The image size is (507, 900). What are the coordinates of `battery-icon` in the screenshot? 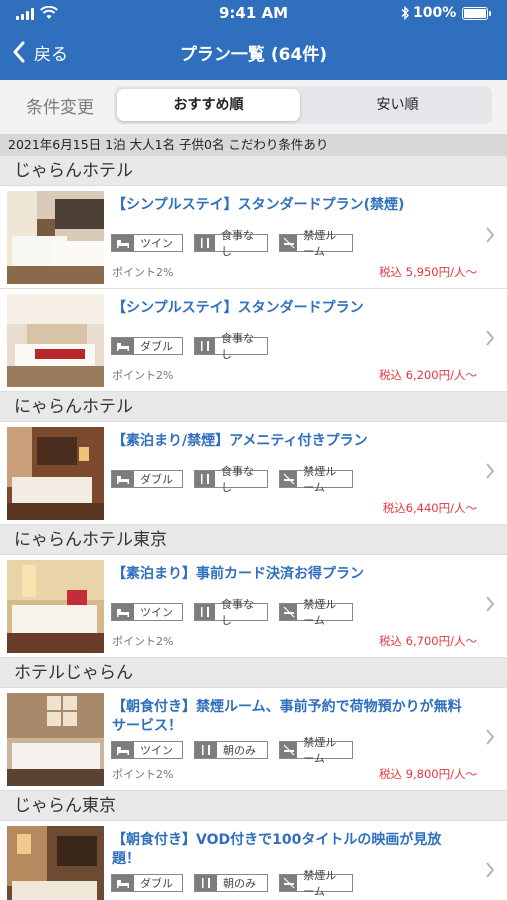 It's located at (476, 13).